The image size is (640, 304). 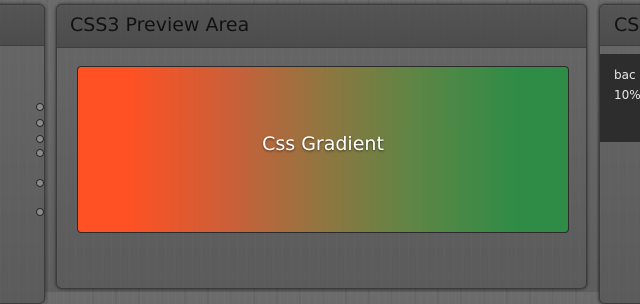 What do you see at coordinates (22, 25) in the screenshot?
I see `left-panel-header` at bounding box center [22, 25].